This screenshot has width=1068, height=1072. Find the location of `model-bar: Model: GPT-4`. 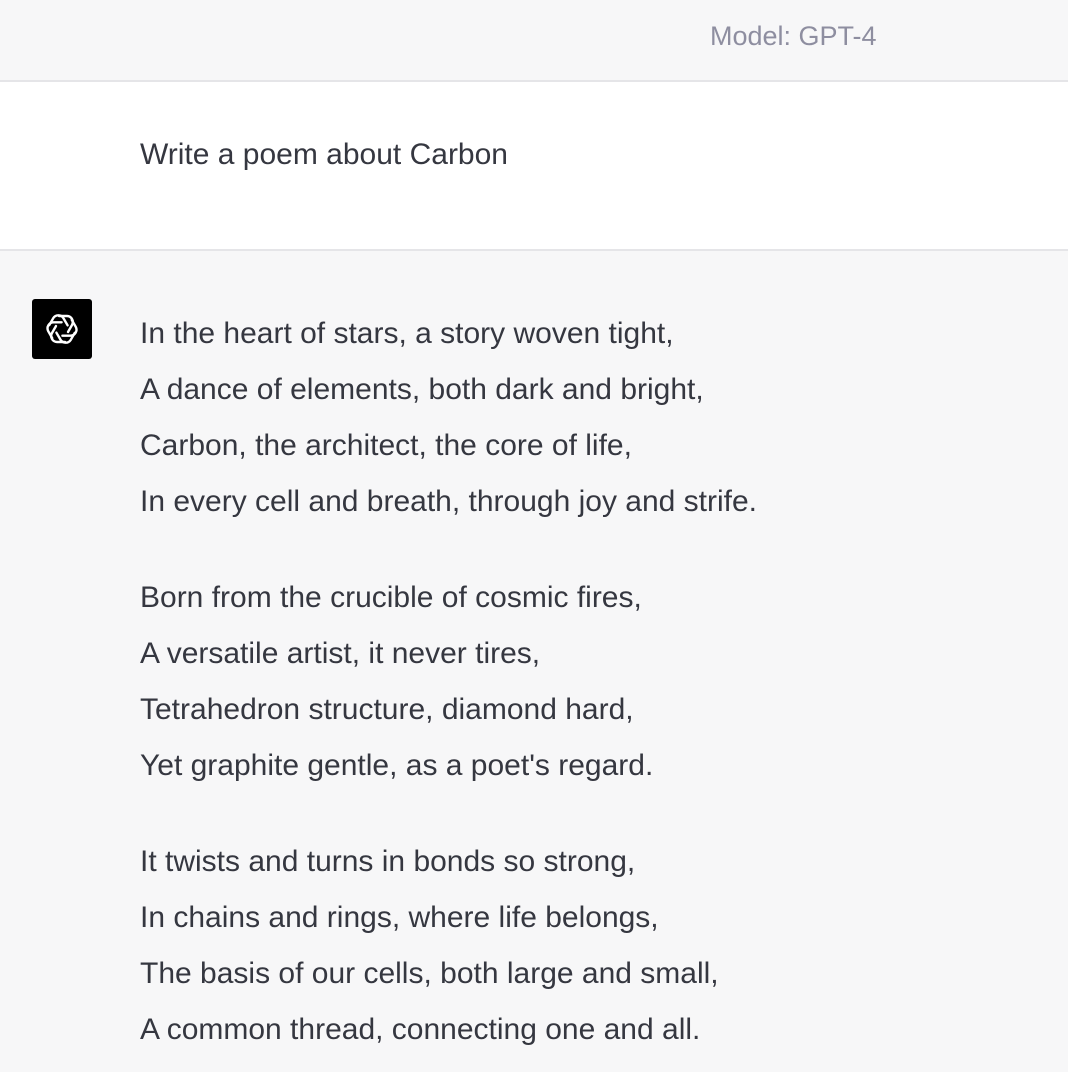

model-bar: Model: GPT-4 is located at coordinates (534, 41).